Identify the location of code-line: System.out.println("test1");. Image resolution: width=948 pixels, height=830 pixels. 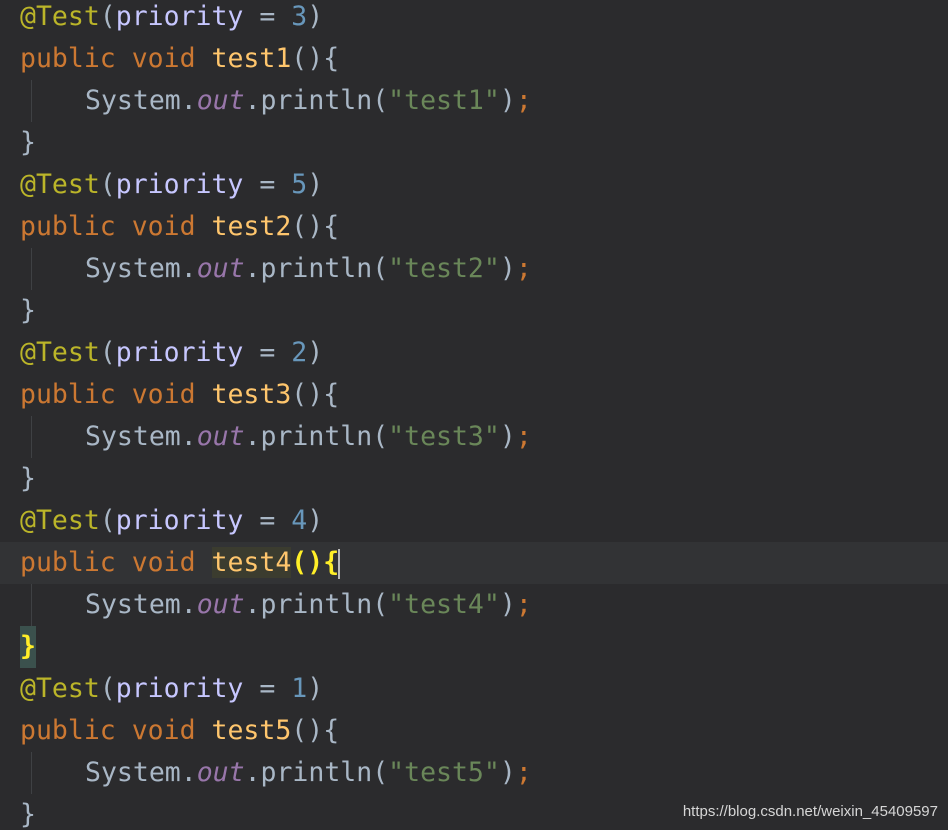
(474, 101).